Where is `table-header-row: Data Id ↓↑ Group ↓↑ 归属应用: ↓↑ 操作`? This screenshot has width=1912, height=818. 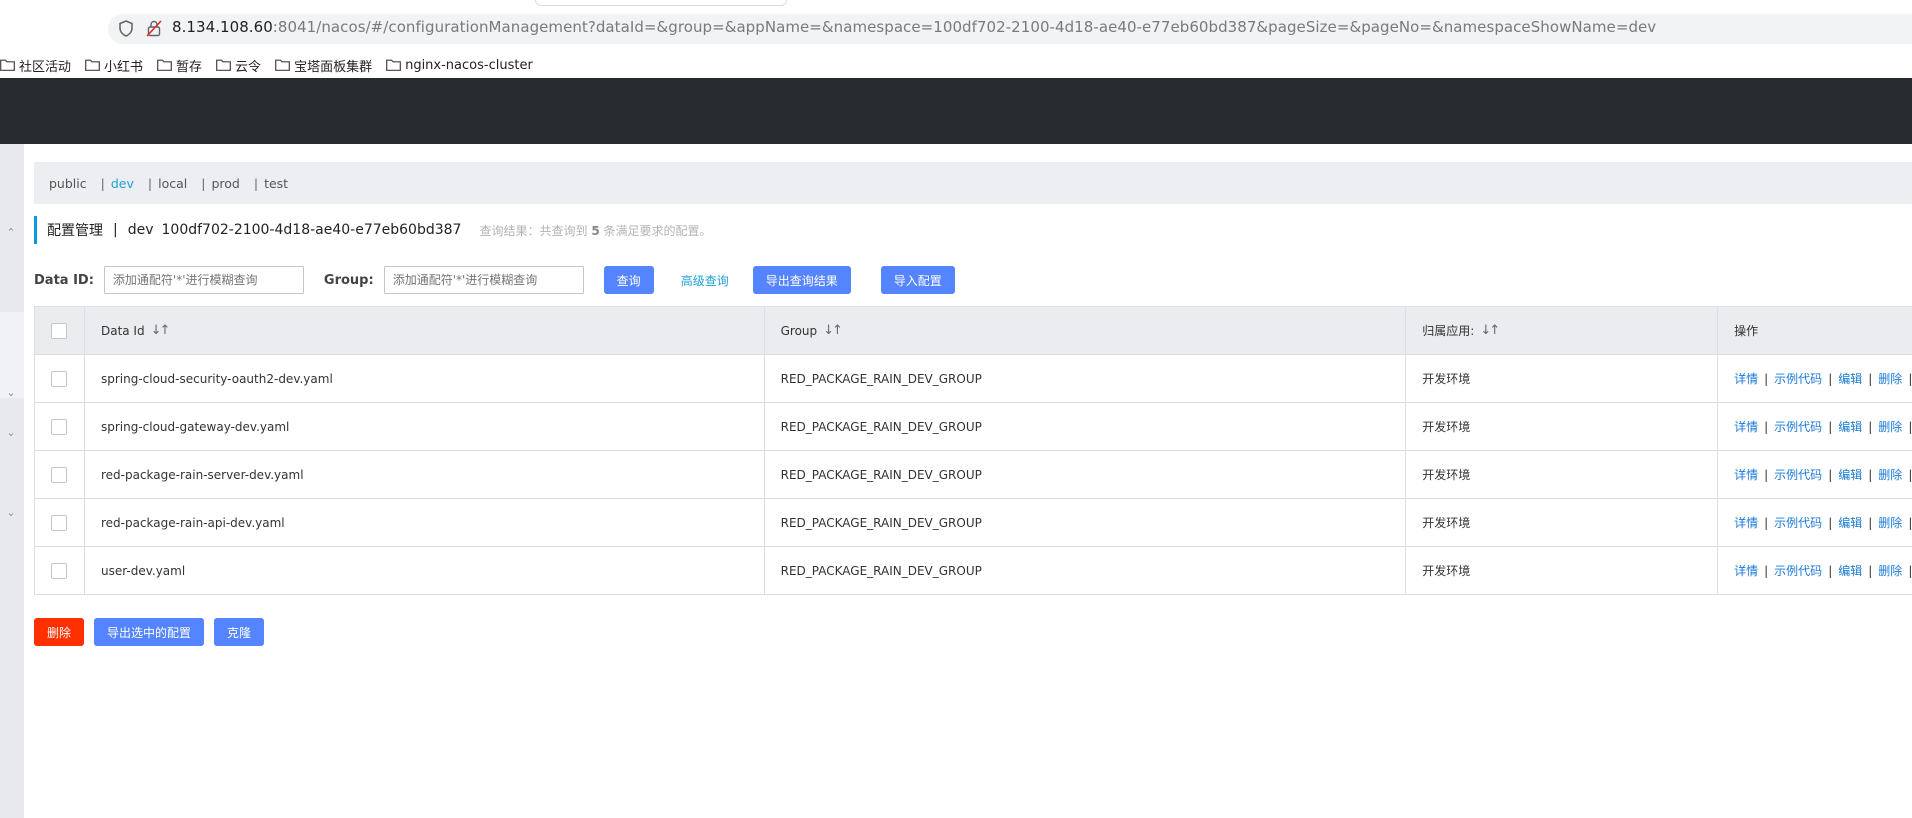 table-header-row: Data Id ↓↑ Group ↓↑ 归属应用: ↓↑ 操作 is located at coordinates (973, 331).